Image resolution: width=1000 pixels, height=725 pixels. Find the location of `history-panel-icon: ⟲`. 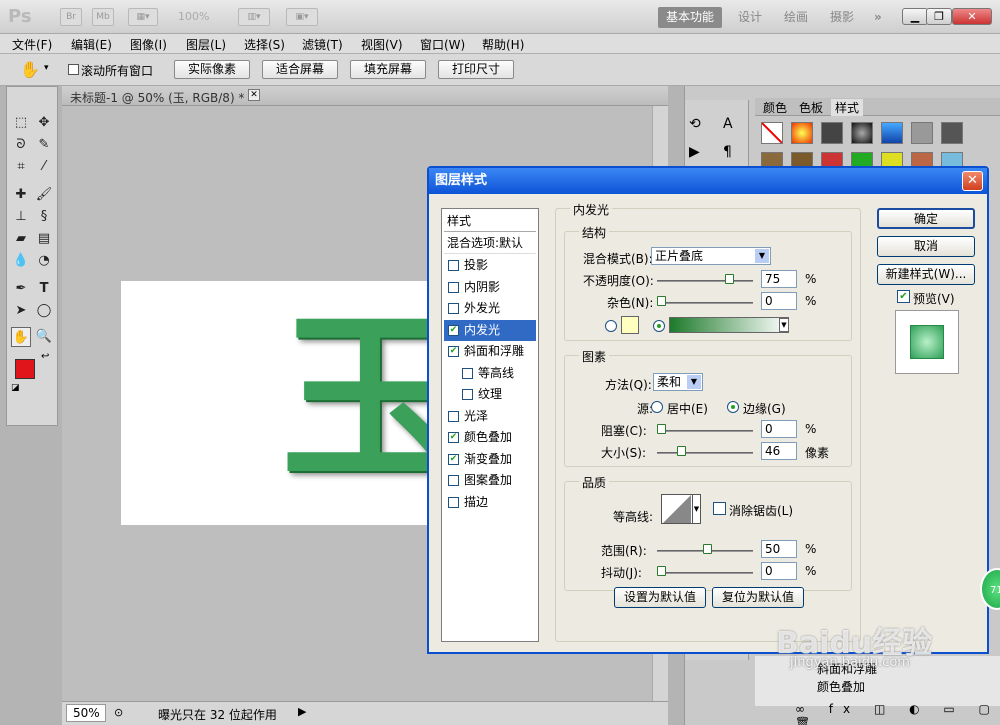

history-panel-icon: ⟲ is located at coordinates (695, 124).